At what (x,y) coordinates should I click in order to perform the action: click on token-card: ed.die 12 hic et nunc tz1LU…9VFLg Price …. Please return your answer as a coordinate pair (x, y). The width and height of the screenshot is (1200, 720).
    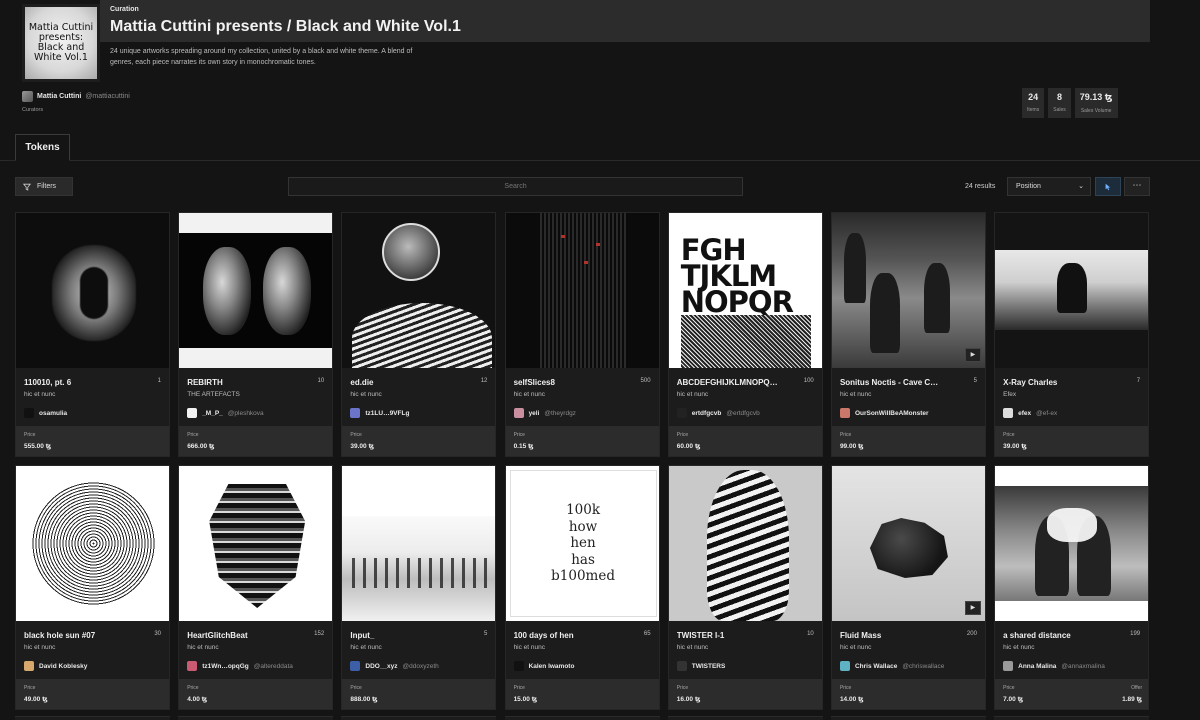
    Looking at the image, I should click on (419, 334).